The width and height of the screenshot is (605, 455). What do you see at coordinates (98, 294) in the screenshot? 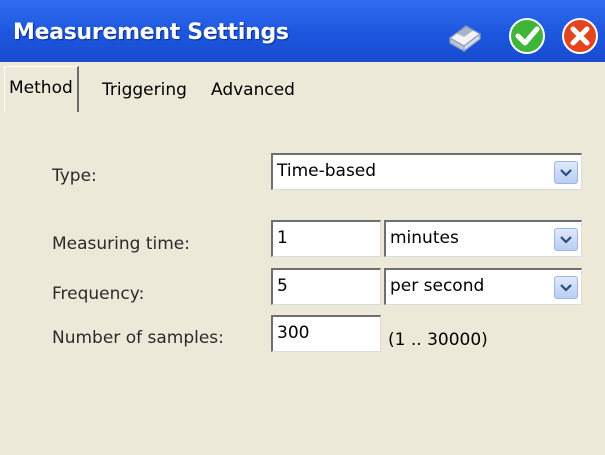
I see `frequency-label: Frequency:` at bounding box center [98, 294].